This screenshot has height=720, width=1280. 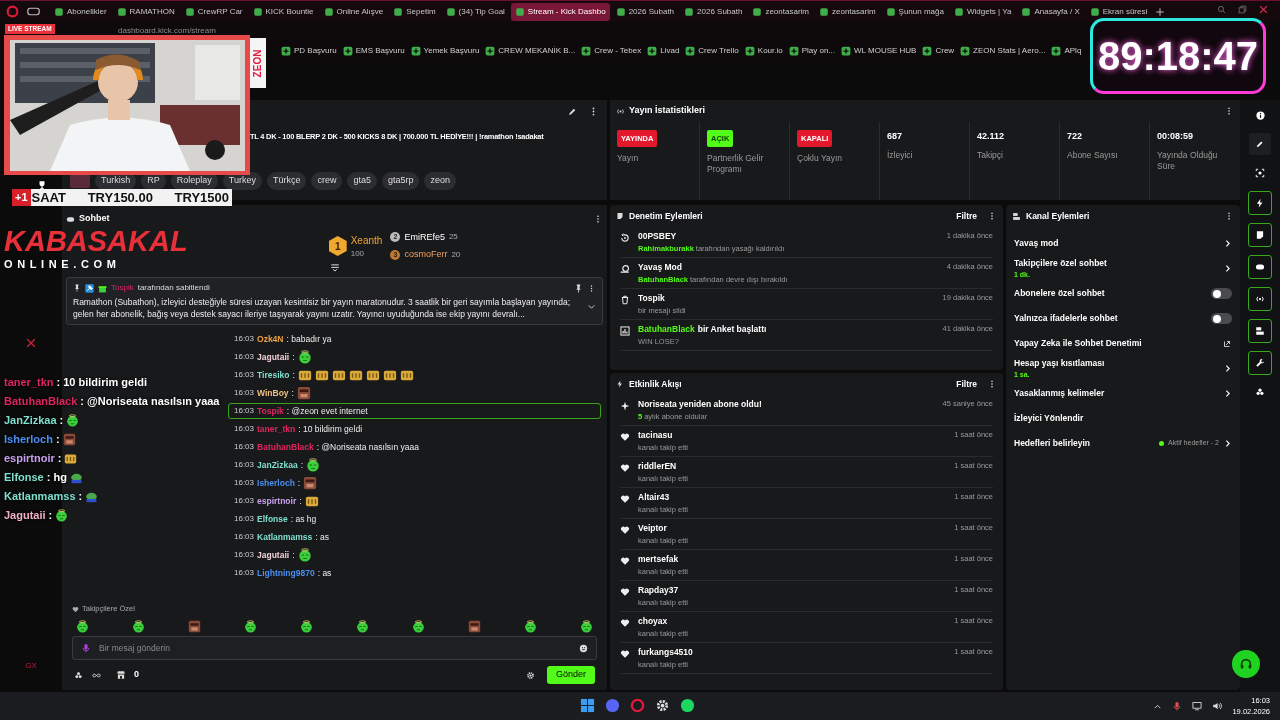 I want to click on browser-logo-icon, so click(x=12, y=11).